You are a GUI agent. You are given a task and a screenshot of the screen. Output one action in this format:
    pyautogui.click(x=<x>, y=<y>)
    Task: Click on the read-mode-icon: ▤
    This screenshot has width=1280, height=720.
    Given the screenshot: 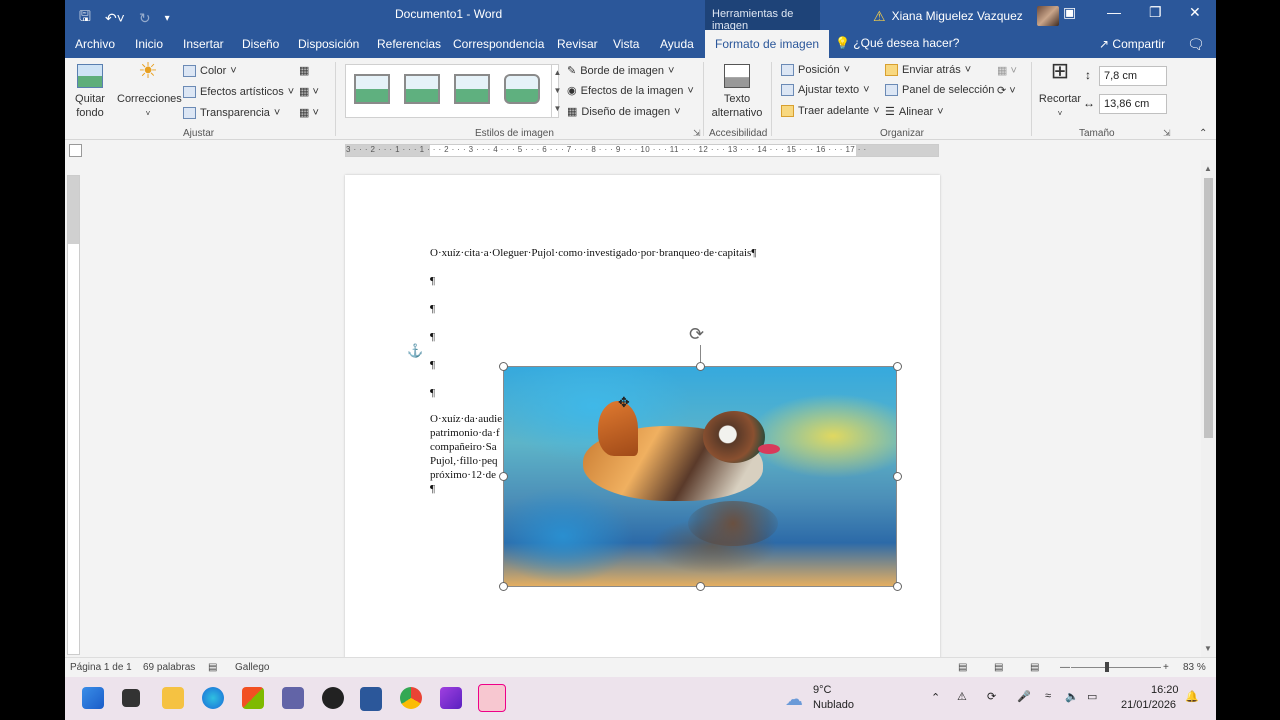 What is the action you would take?
    pyautogui.click(x=962, y=667)
    